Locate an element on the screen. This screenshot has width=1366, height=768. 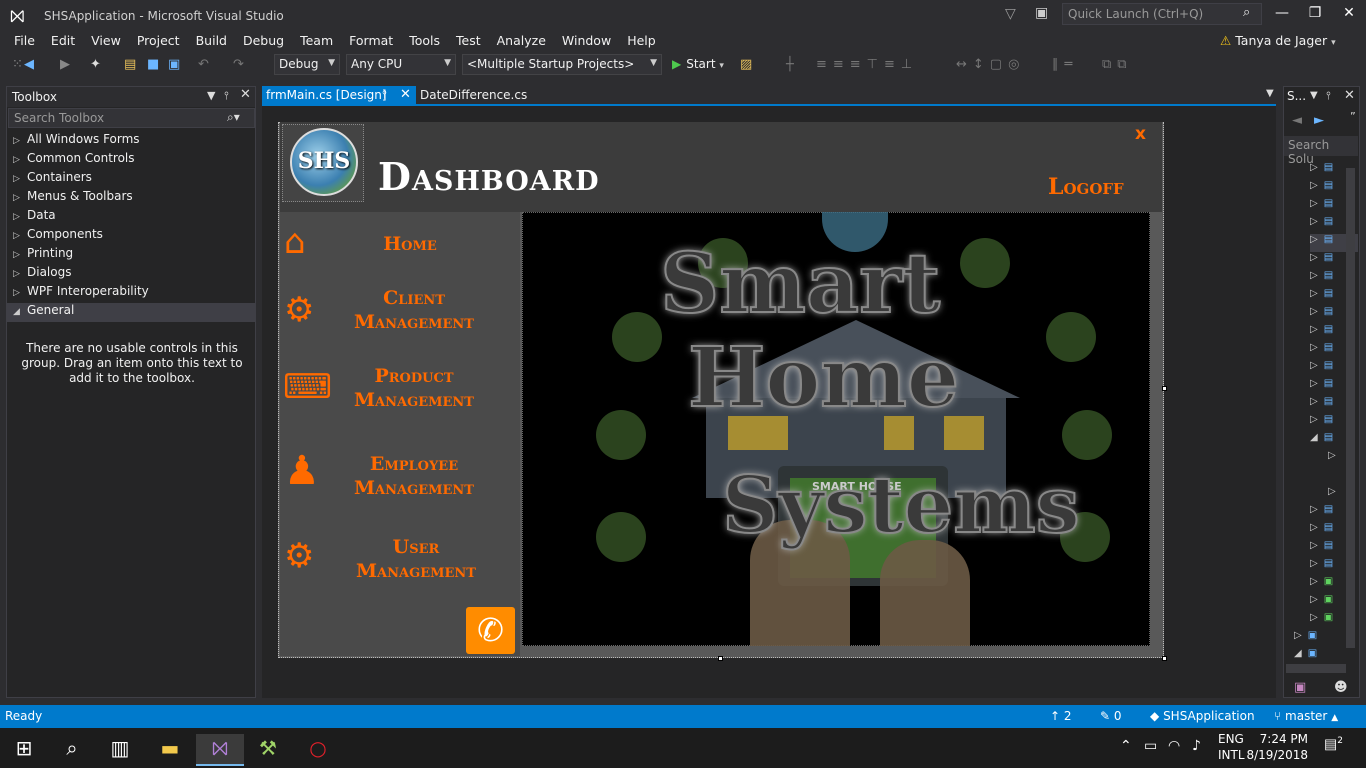
toolbox-group-components: ▷ Components is located at coordinates (131, 236).